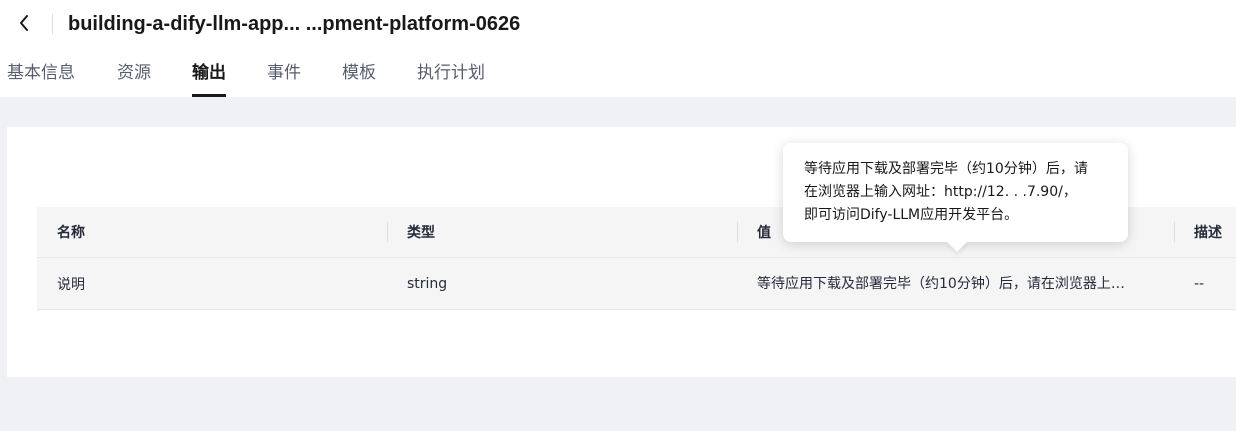  I want to click on back-button, so click(24, 23).